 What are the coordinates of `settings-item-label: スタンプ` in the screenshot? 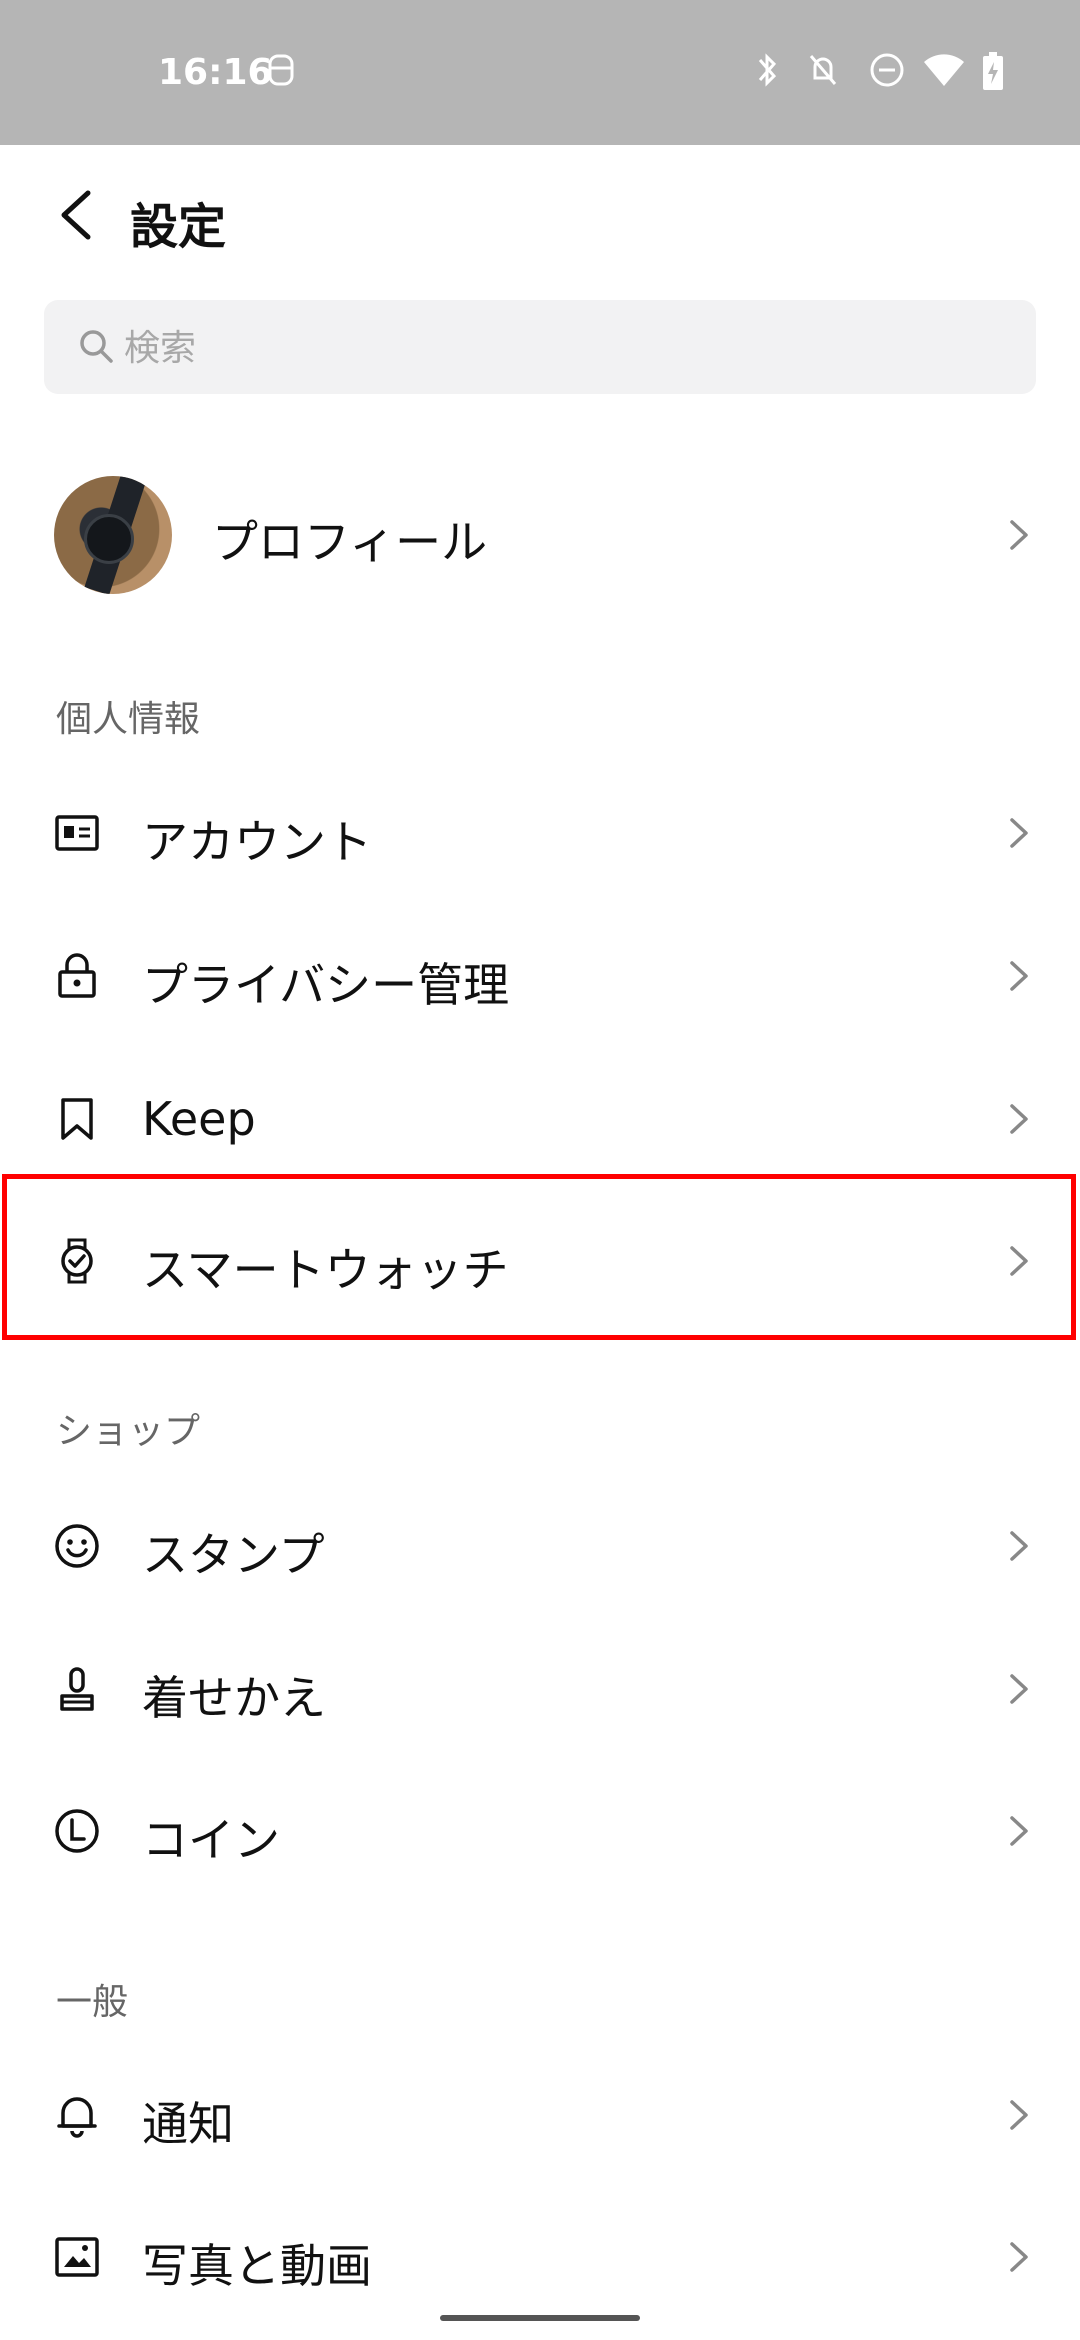 It's located at (233, 1555).